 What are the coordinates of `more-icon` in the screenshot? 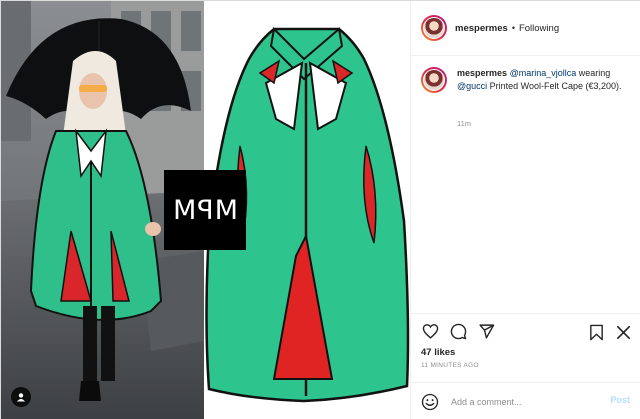 It's located at (623, 332).